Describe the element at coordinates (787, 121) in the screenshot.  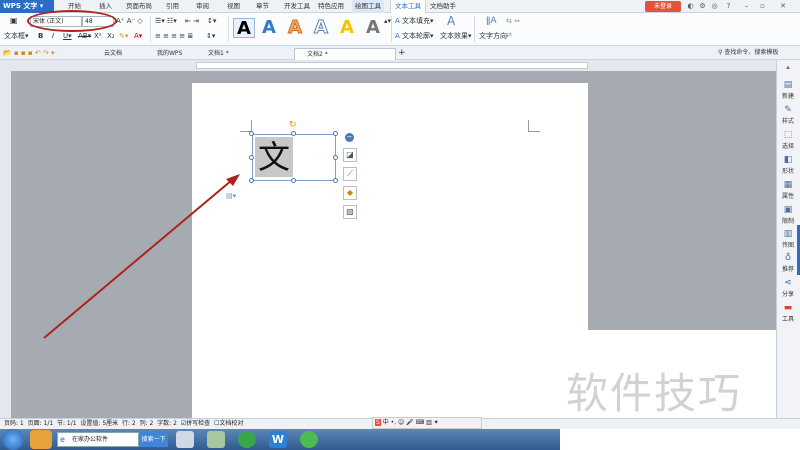
I see `sidebar-item-label: 样式` at that location.